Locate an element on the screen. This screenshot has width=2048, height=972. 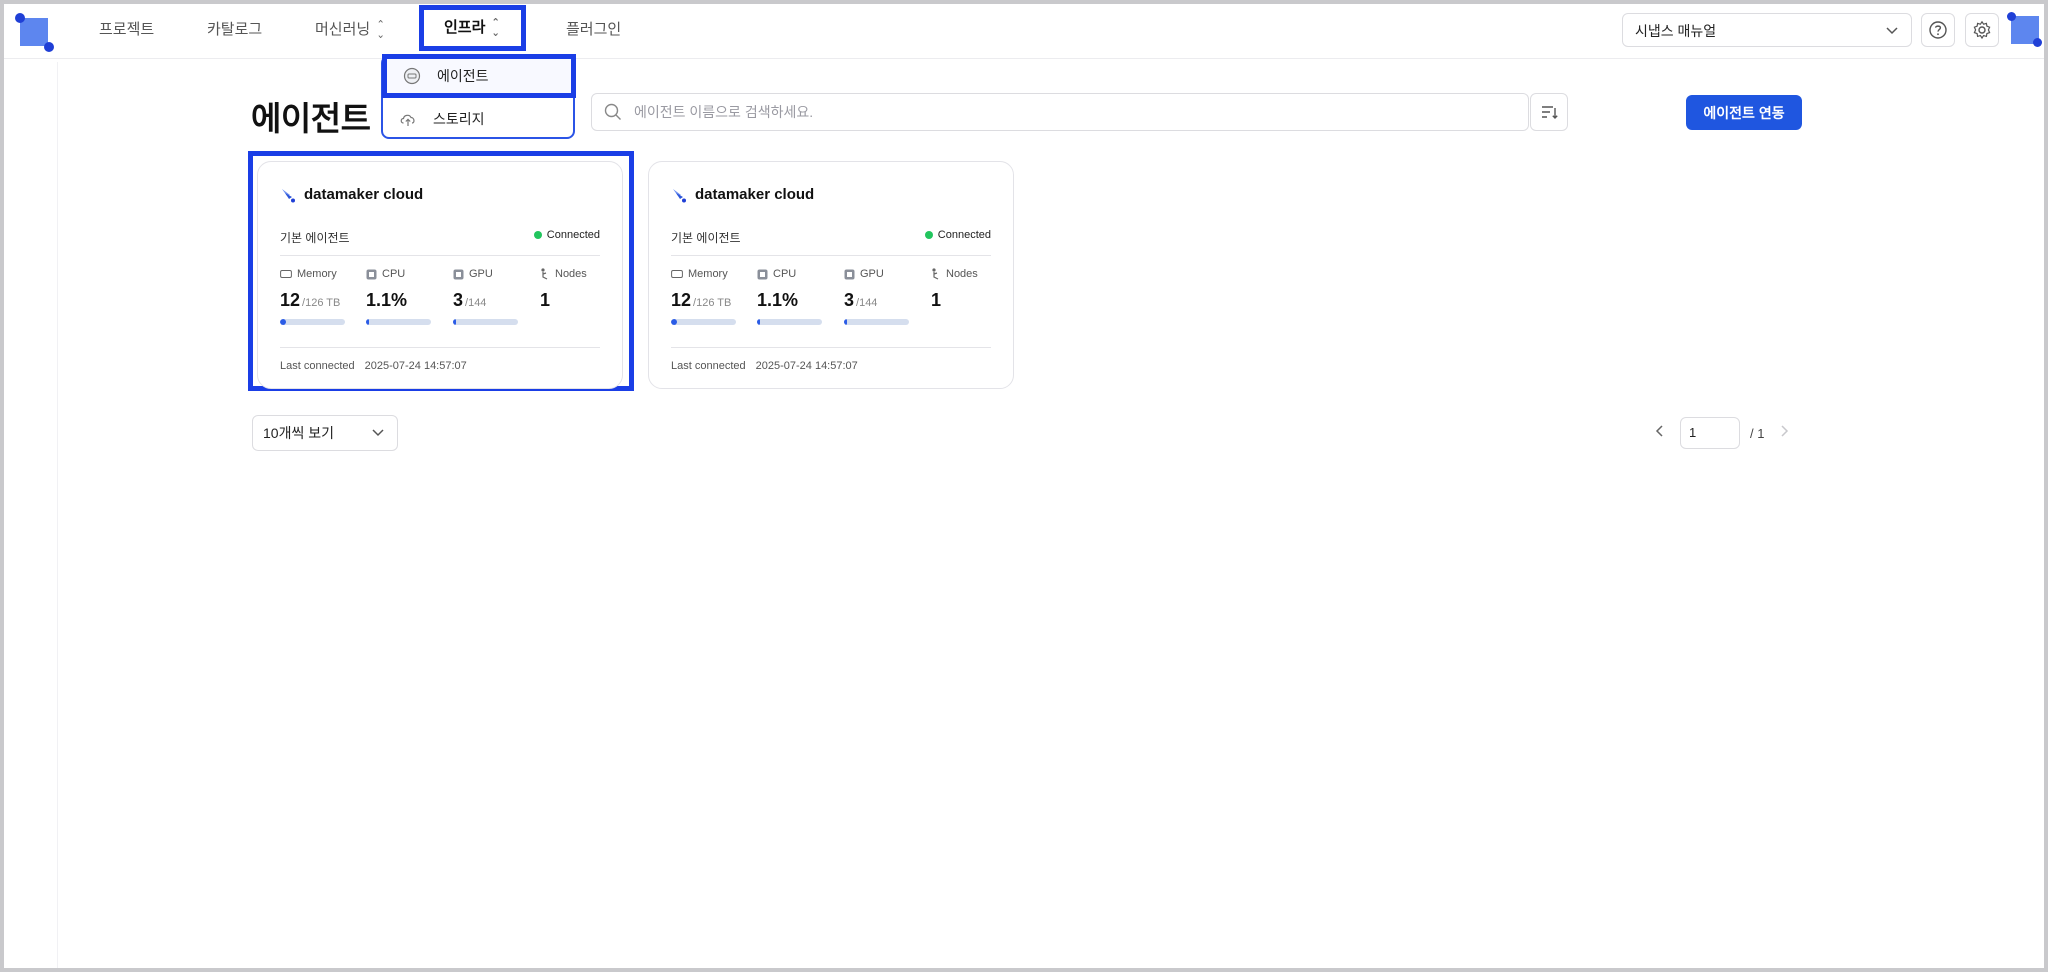
chevron-left-icon is located at coordinates (1659, 430).